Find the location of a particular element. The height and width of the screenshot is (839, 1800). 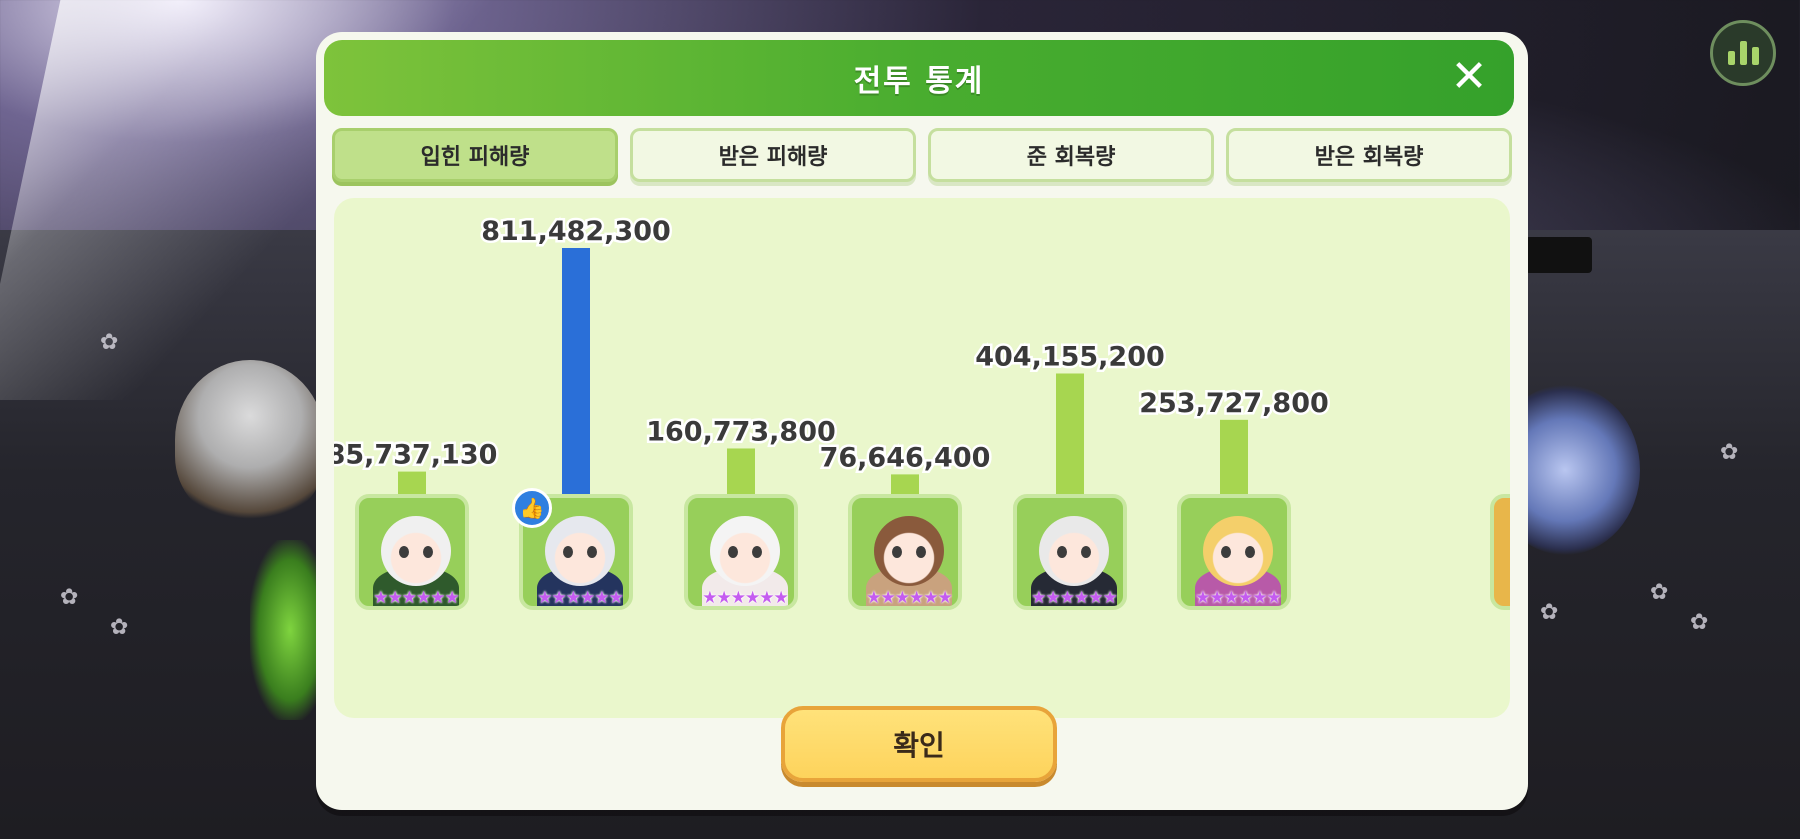

stats-tabs: 입힌 피해량 받은 피해량 준 회복량 받은 회복량 is located at coordinates (922, 157).